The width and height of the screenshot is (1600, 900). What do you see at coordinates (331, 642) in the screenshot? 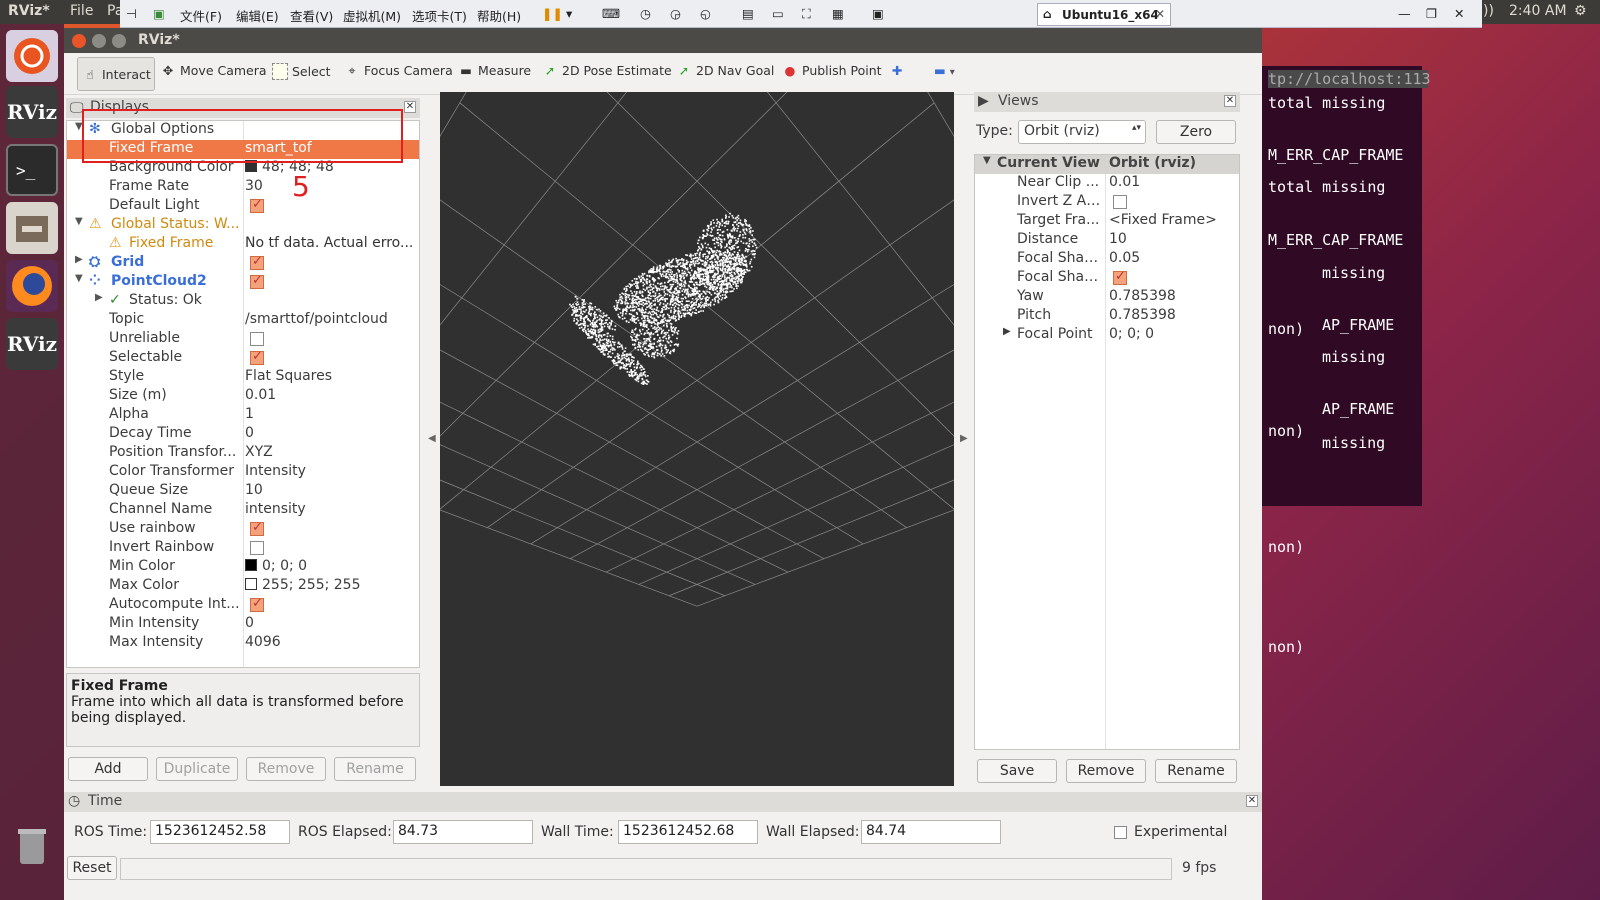
I see `max-intensity-value: 4096` at bounding box center [331, 642].